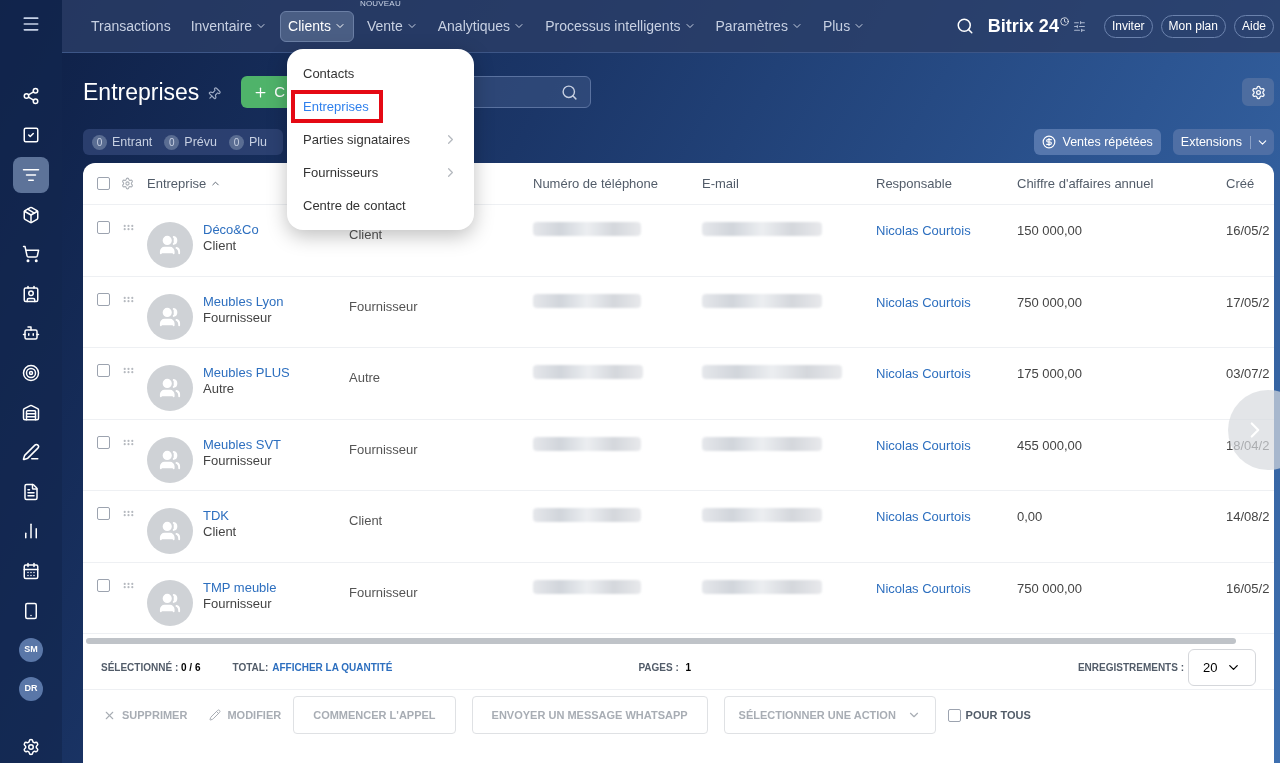  Describe the element at coordinates (1248, 302) in the screenshot. I see `table-cell-text: 17/05/2` at that location.